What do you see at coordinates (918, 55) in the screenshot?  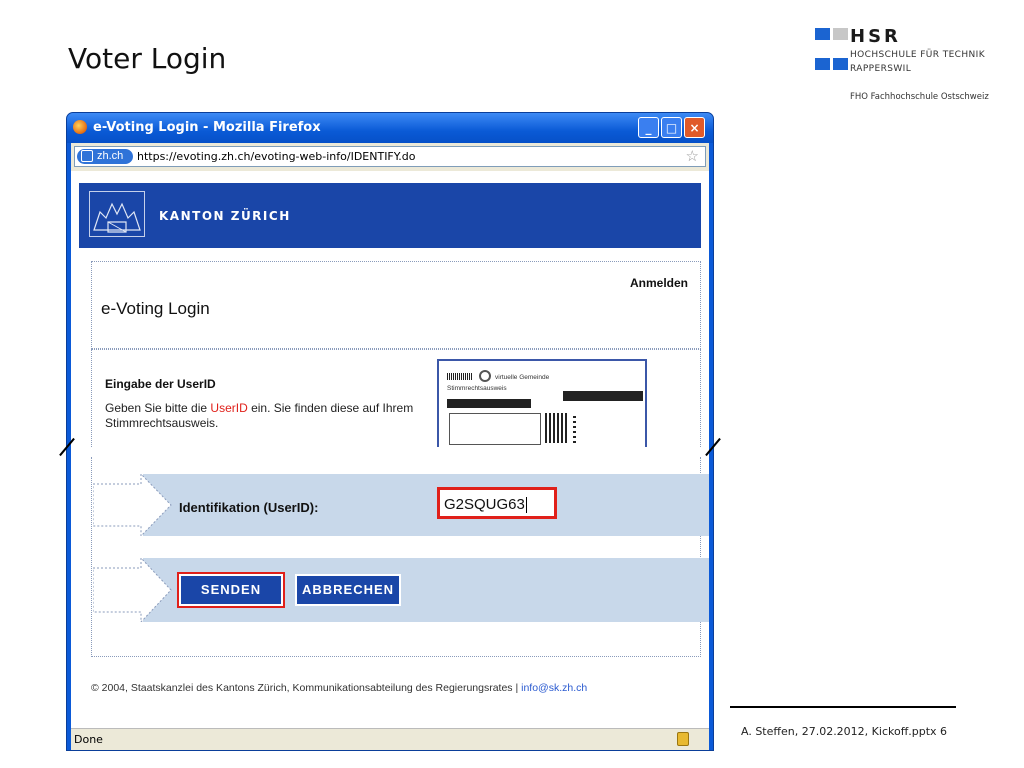 I see `logo-line1: HOCHSCHULE FÜR TECHNIK` at bounding box center [918, 55].